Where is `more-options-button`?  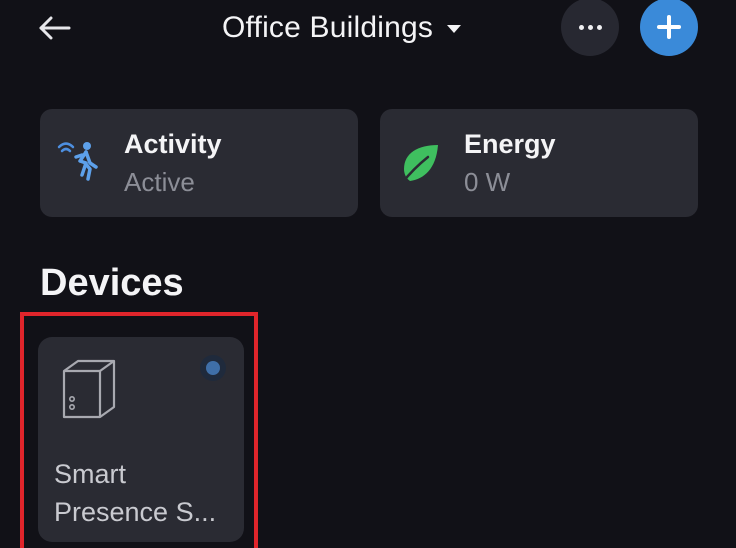 more-options-button is located at coordinates (590, 28).